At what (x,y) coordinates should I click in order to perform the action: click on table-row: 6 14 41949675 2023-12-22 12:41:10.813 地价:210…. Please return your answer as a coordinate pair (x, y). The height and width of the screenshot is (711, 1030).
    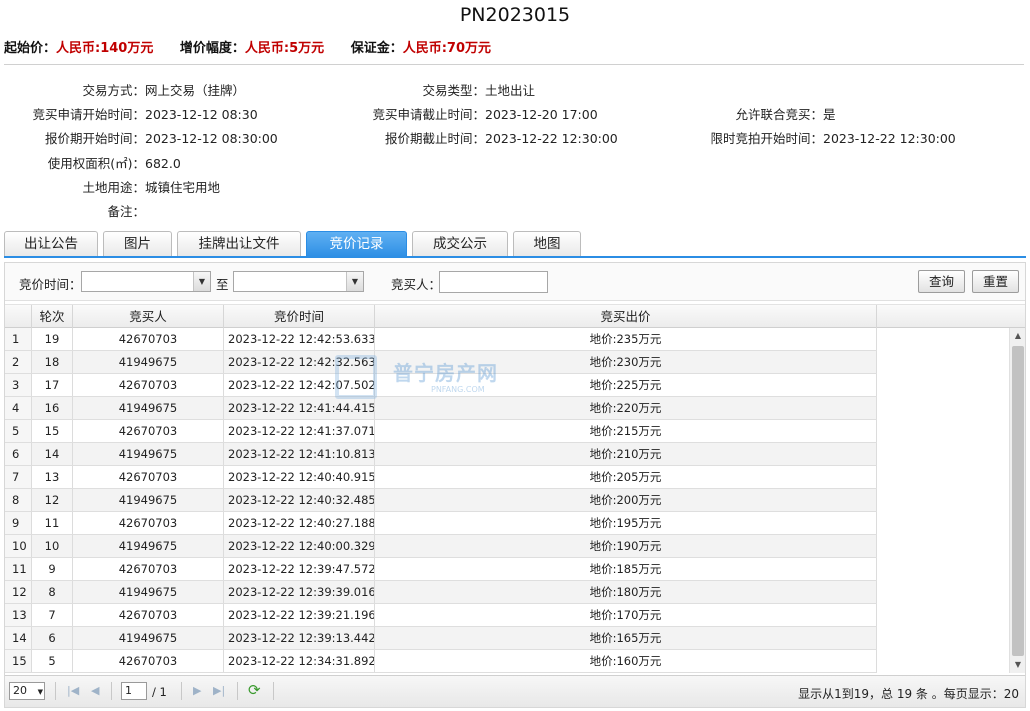
    Looking at the image, I should click on (441, 454).